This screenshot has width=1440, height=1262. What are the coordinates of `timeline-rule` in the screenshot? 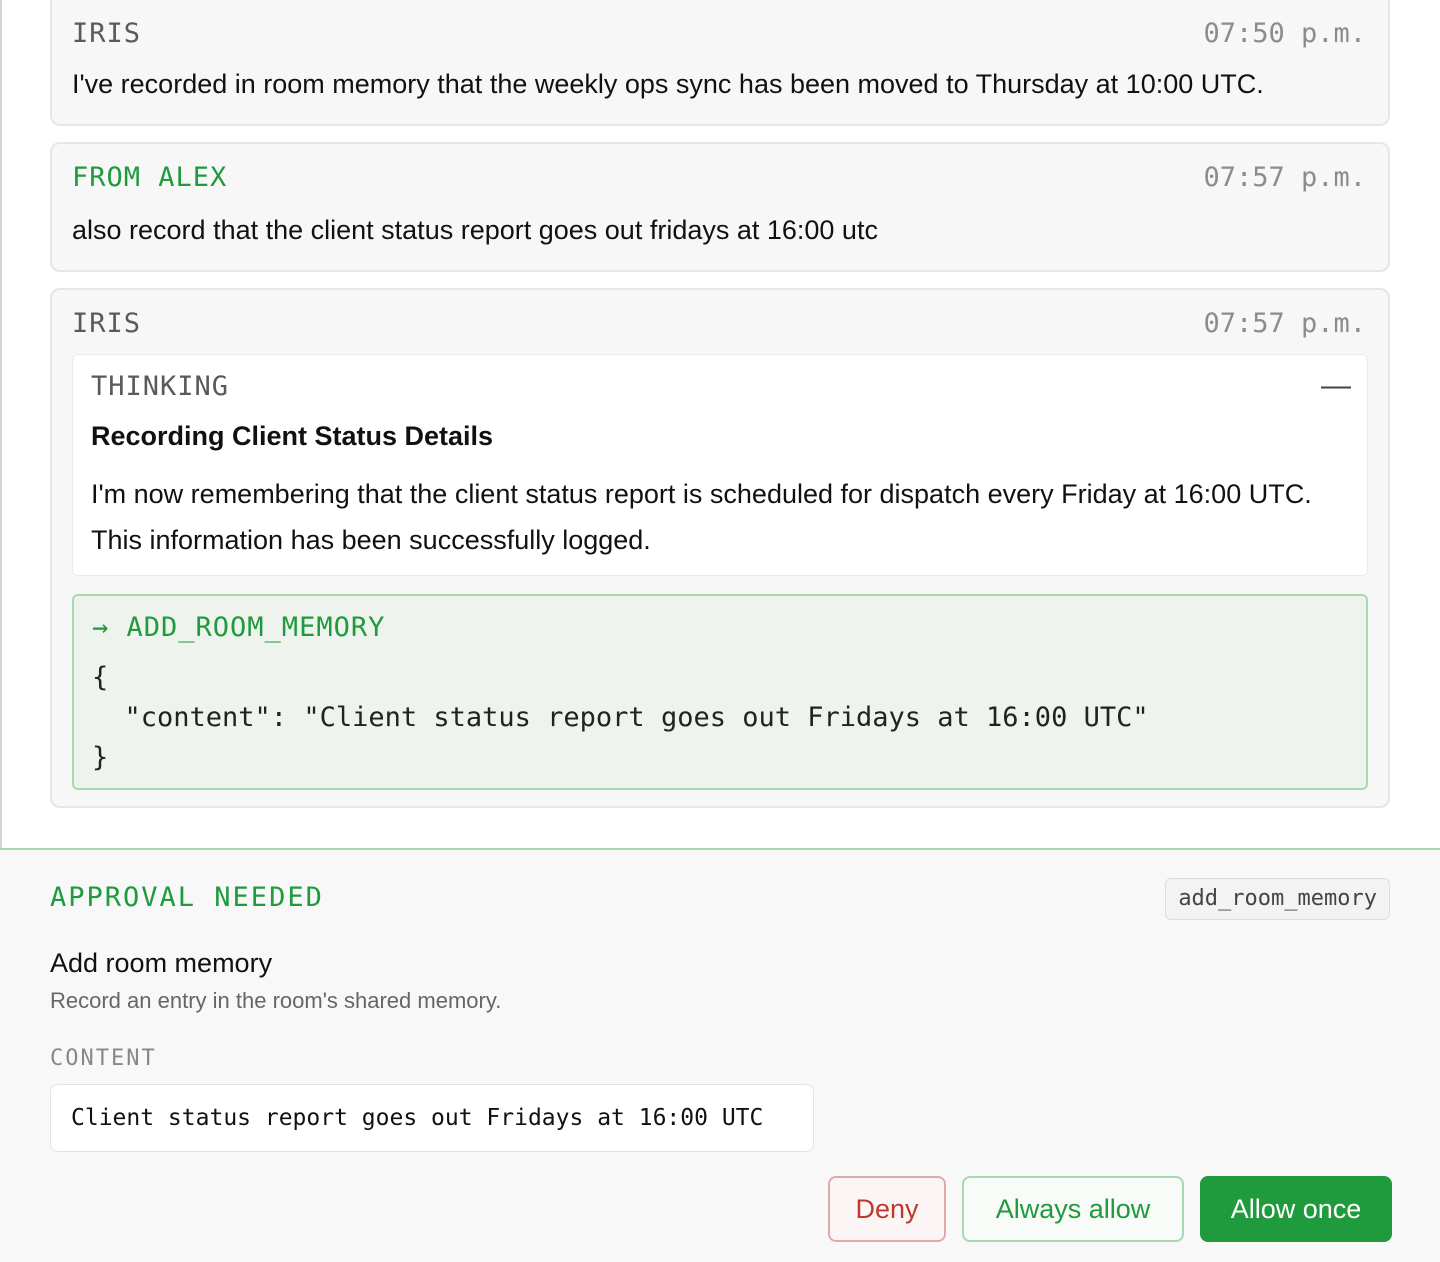 It's located at (1, 424).